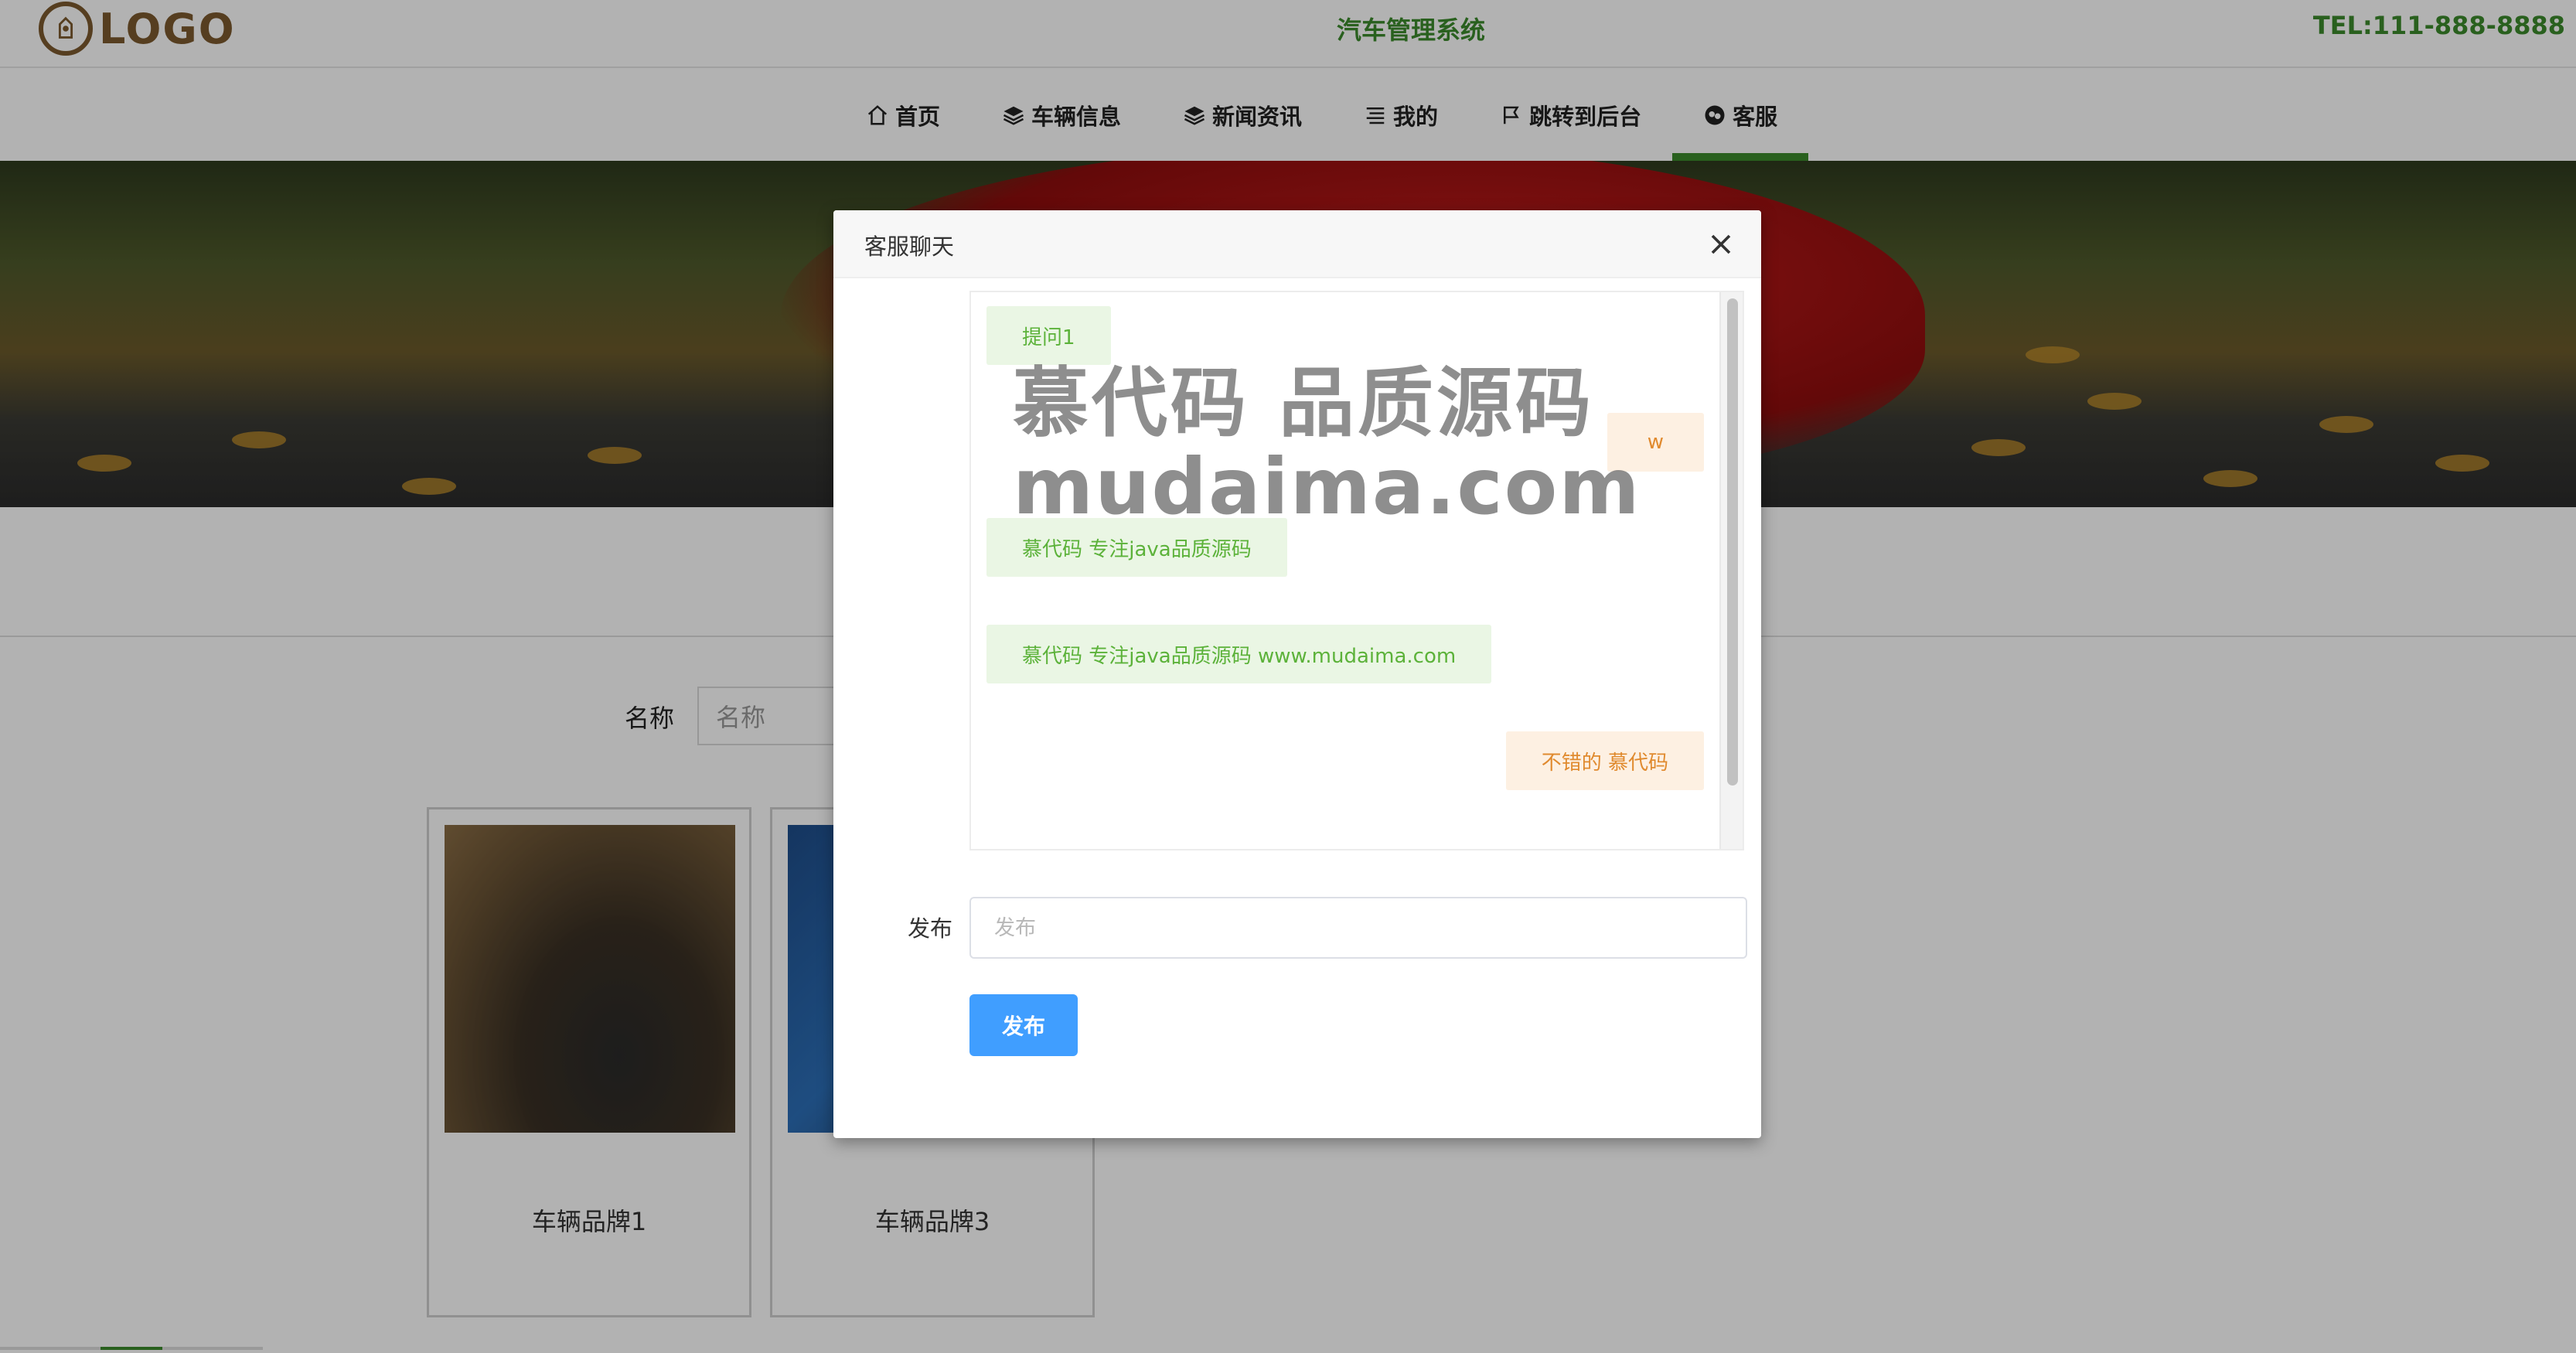 The image size is (2576, 1353). I want to click on post-button: 发布, so click(1023, 1025).